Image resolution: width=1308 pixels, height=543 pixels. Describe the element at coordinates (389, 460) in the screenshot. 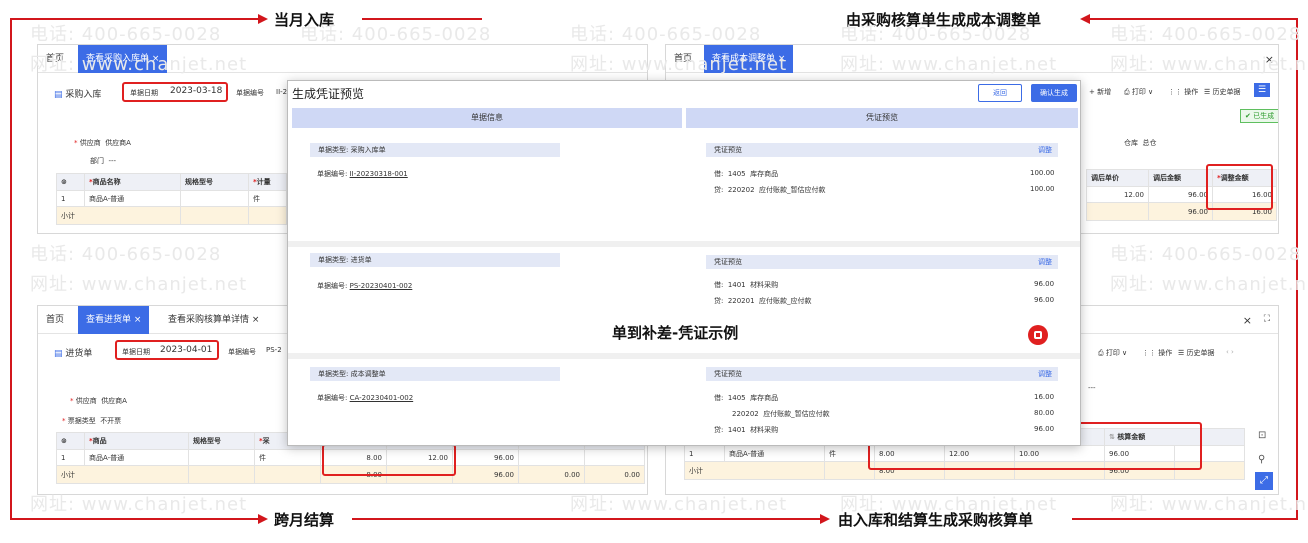

I see `qty-price-highlight` at that location.